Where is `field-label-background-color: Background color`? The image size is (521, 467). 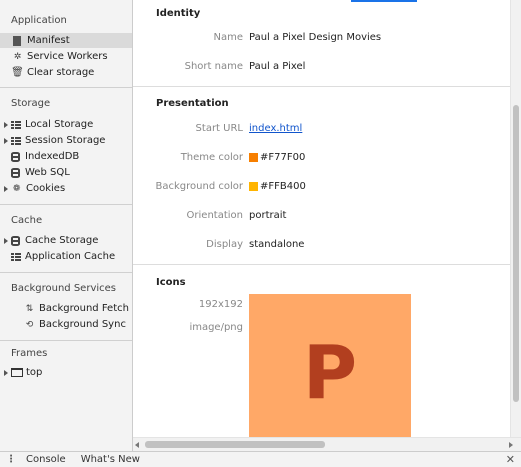
field-label-background-color: Background color is located at coordinates (199, 186).